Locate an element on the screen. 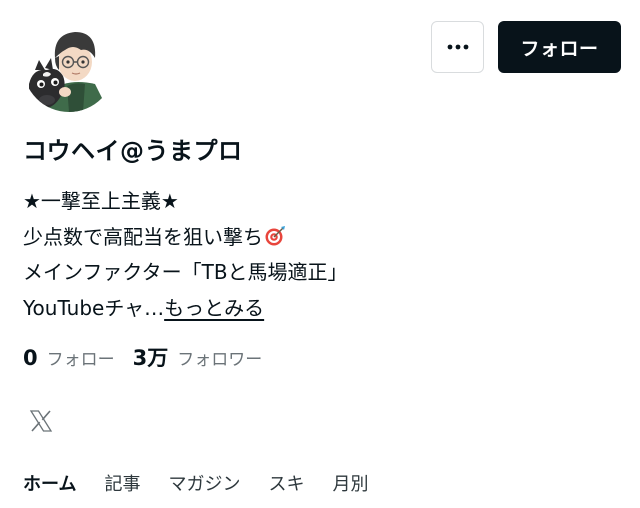  following-label: フォロー is located at coordinates (80, 360).